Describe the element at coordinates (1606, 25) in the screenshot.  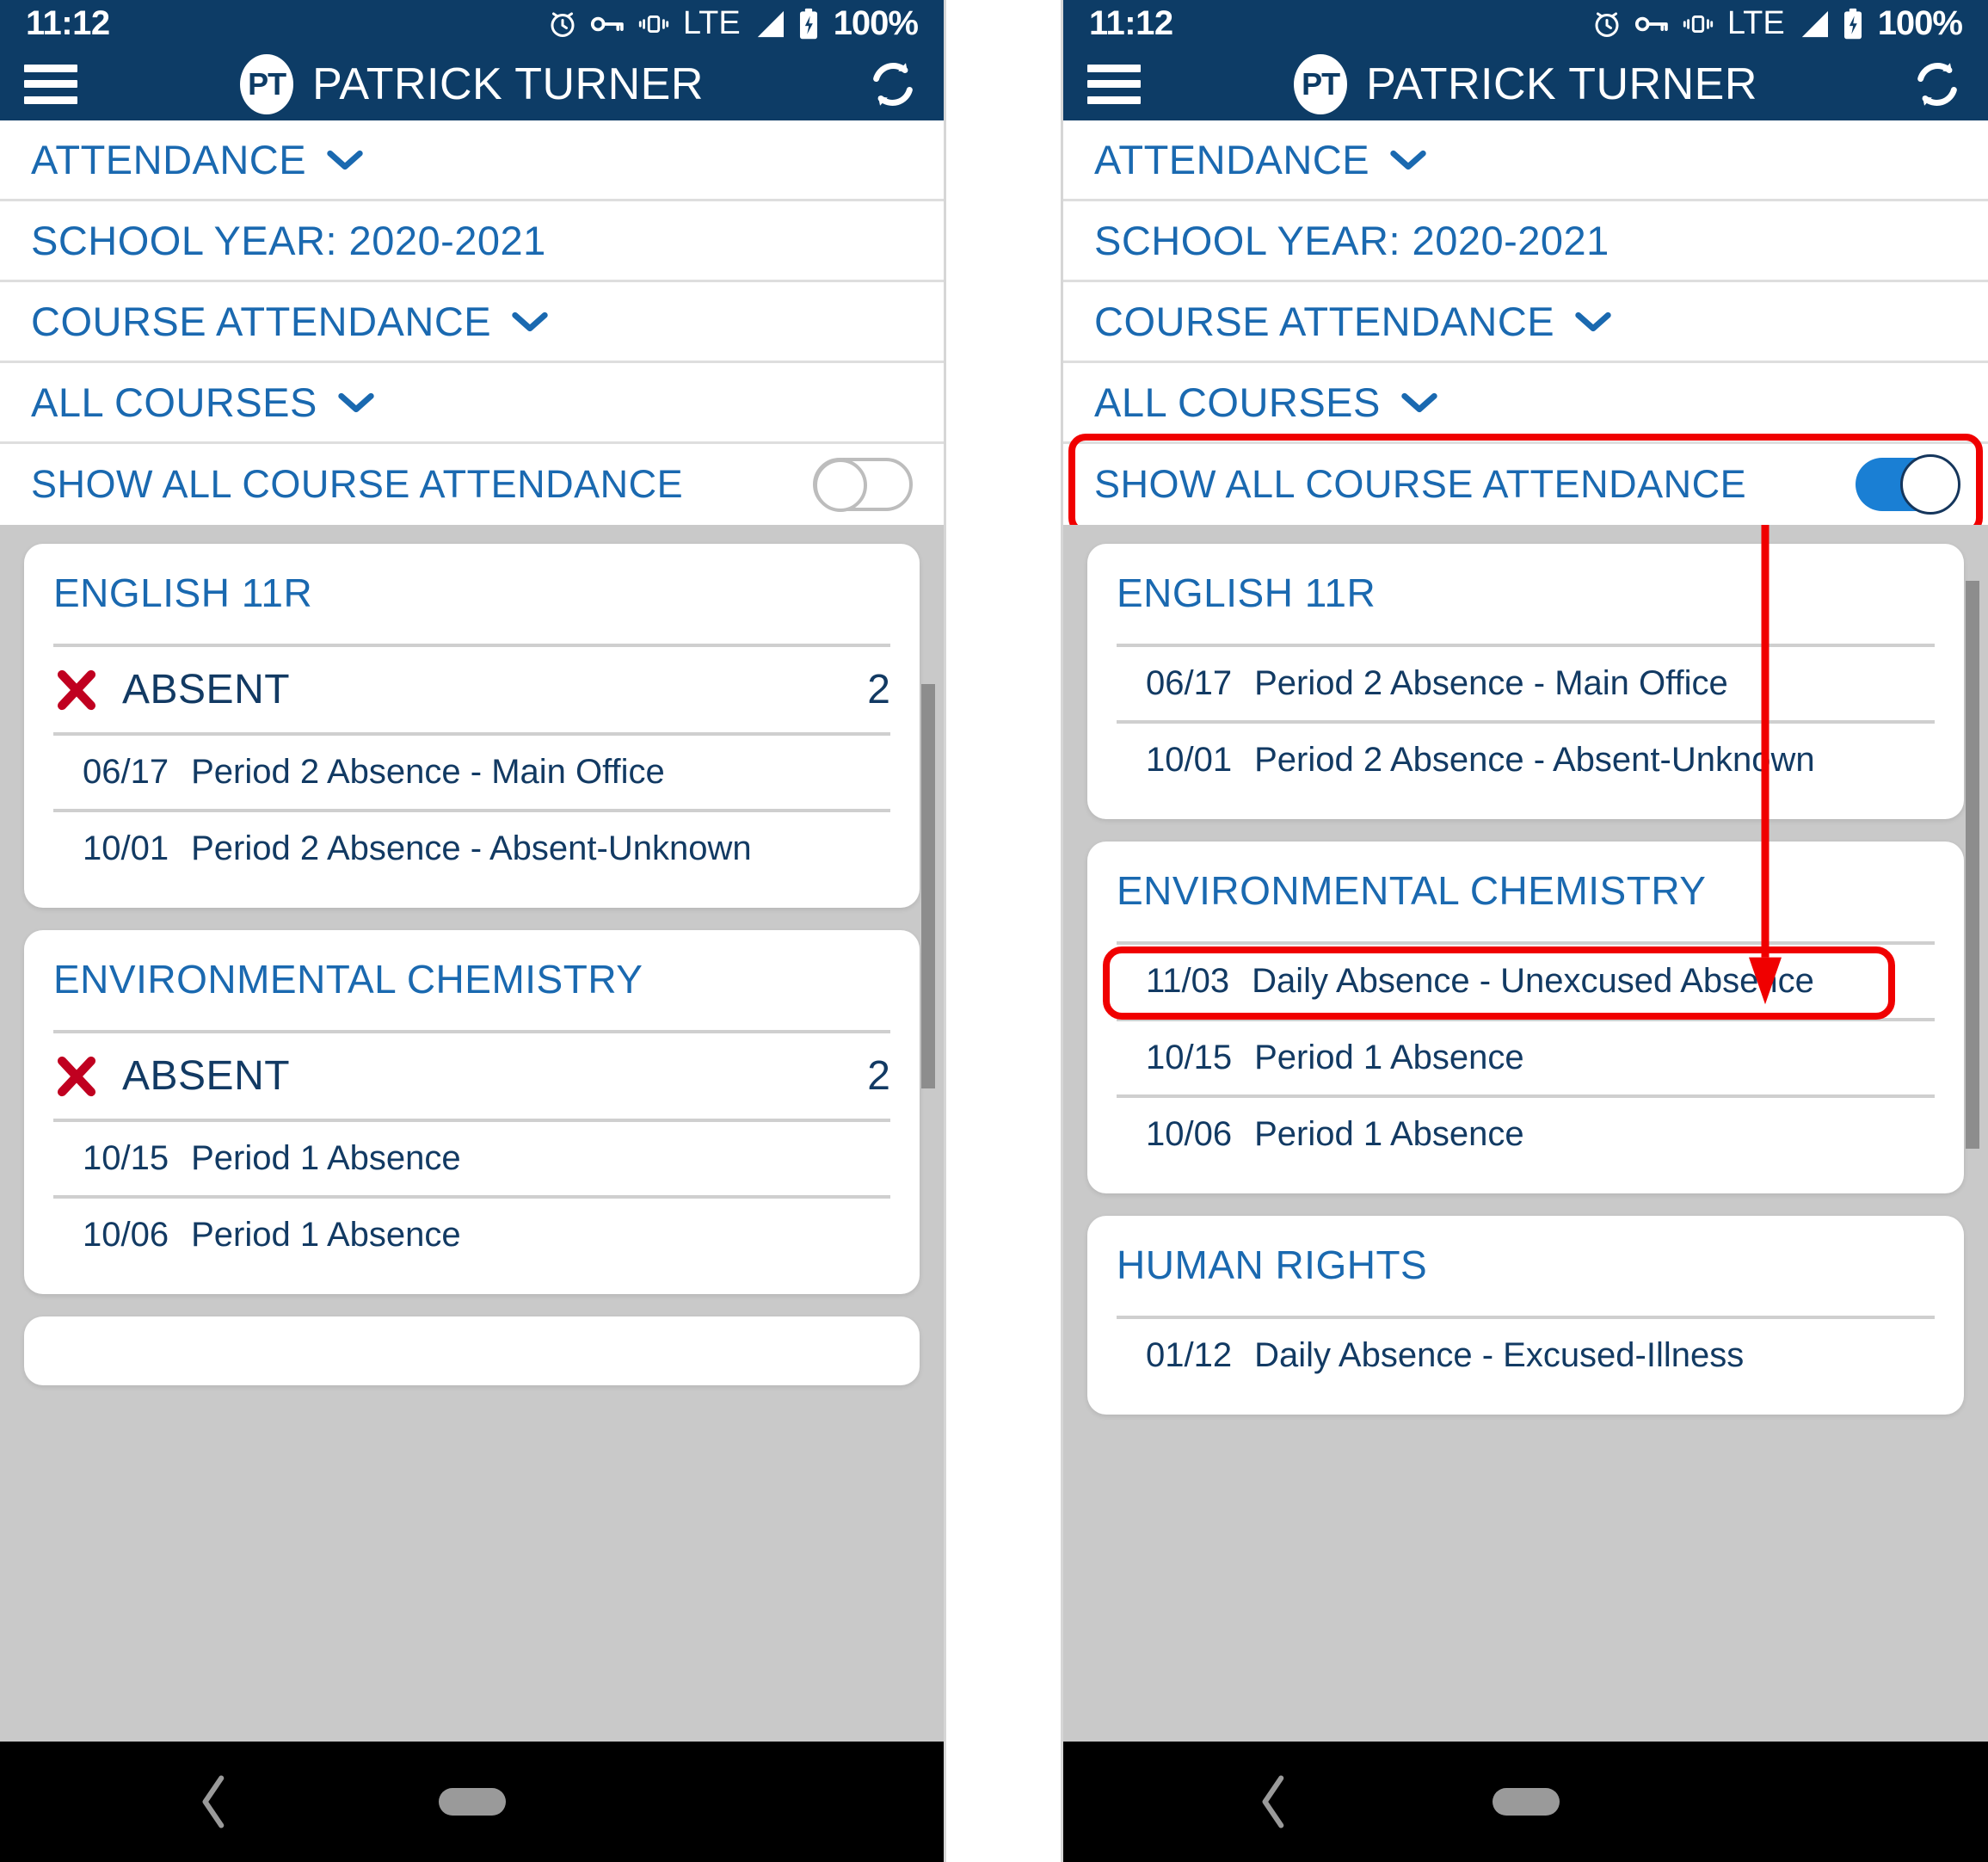
I see `alarm-icon` at that location.